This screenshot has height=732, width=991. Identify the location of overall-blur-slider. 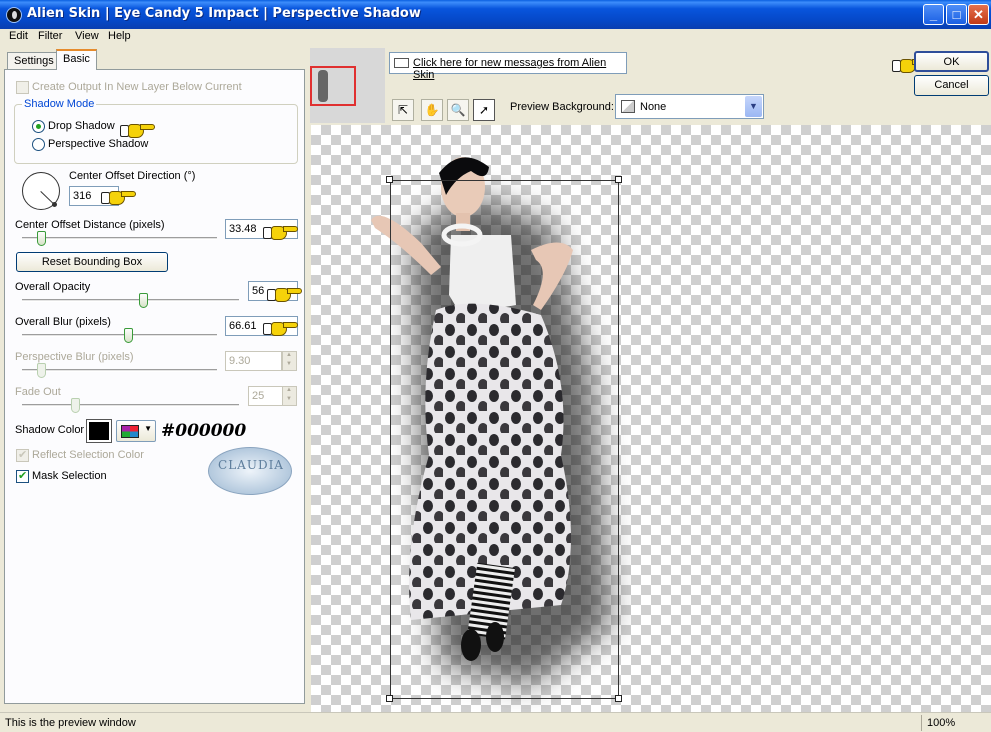
(119, 335).